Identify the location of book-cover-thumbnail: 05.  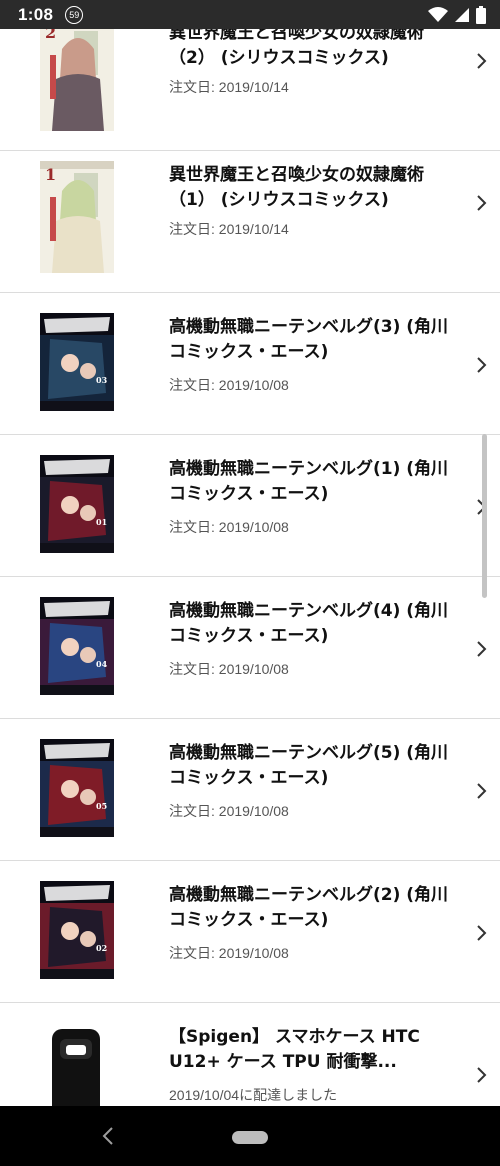
(77, 788).